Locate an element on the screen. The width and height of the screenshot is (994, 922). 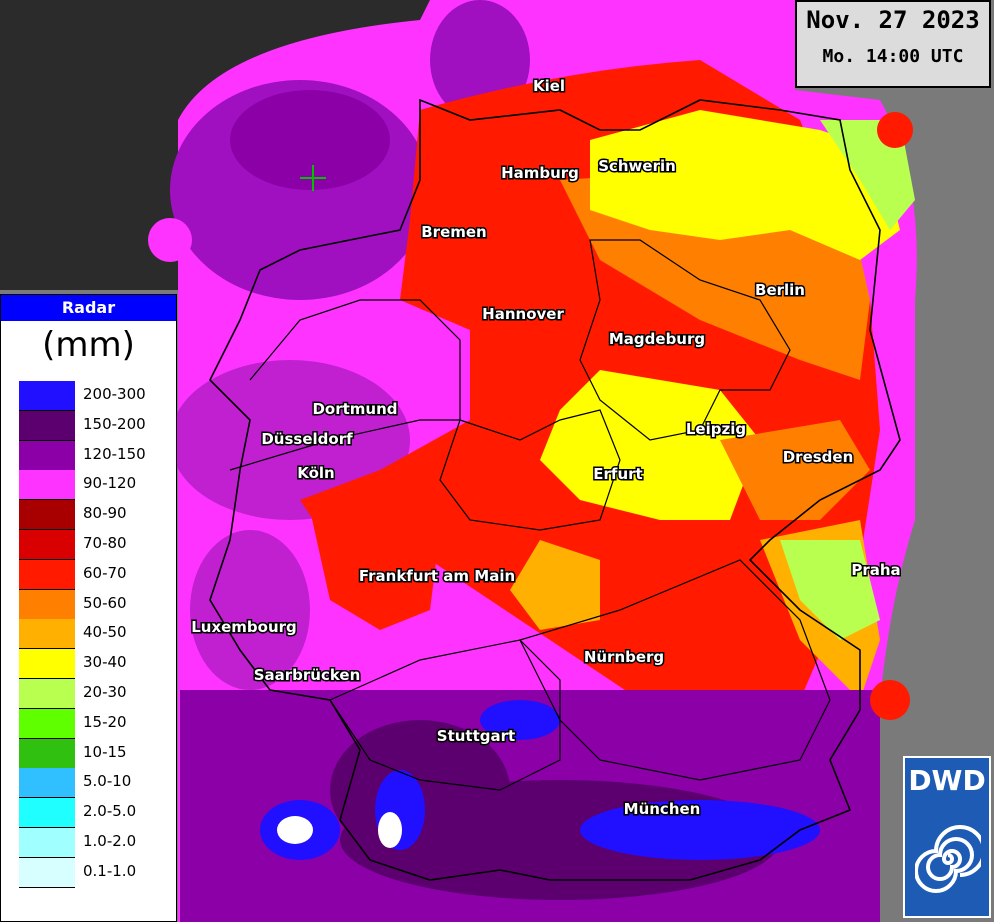
city-label-luxembourg: Luxembourg is located at coordinates (244, 627).